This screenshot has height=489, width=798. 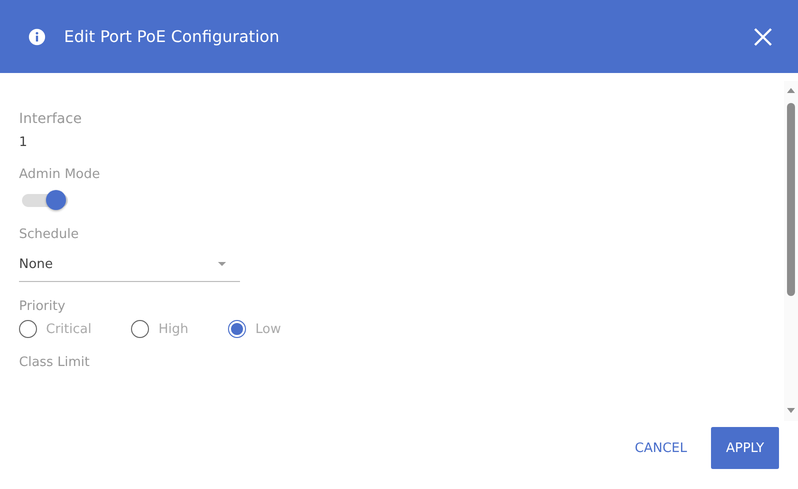 I want to click on field-label: Interface, so click(x=50, y=119).